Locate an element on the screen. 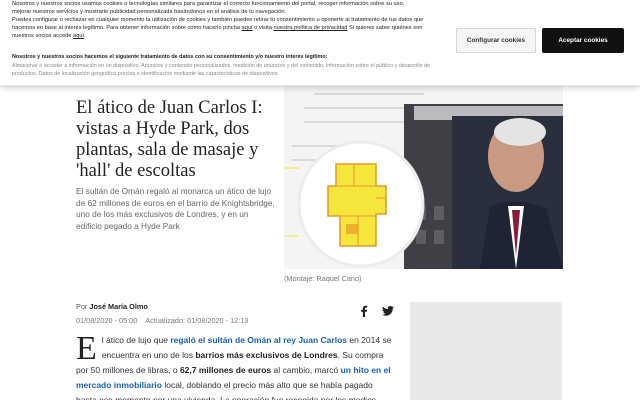 The image size is (640, 400). updated-label: Actualizado: is located at coordinates (165, 320).